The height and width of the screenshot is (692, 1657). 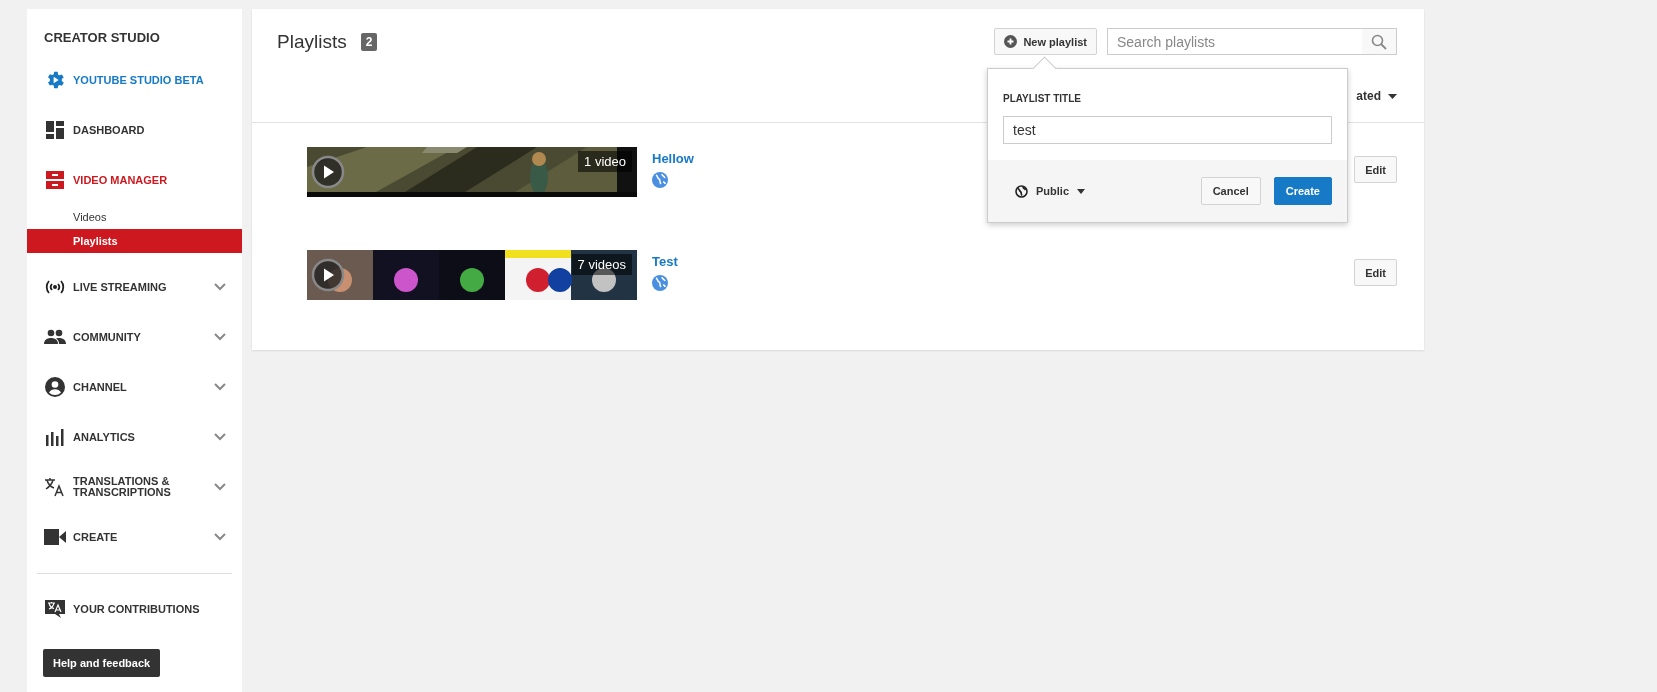 What do you see at coordinates (102, 38) in the screenshot?
I see `sidebar-heading: CREATOR STUDIO` at bounding box center [102, 38].